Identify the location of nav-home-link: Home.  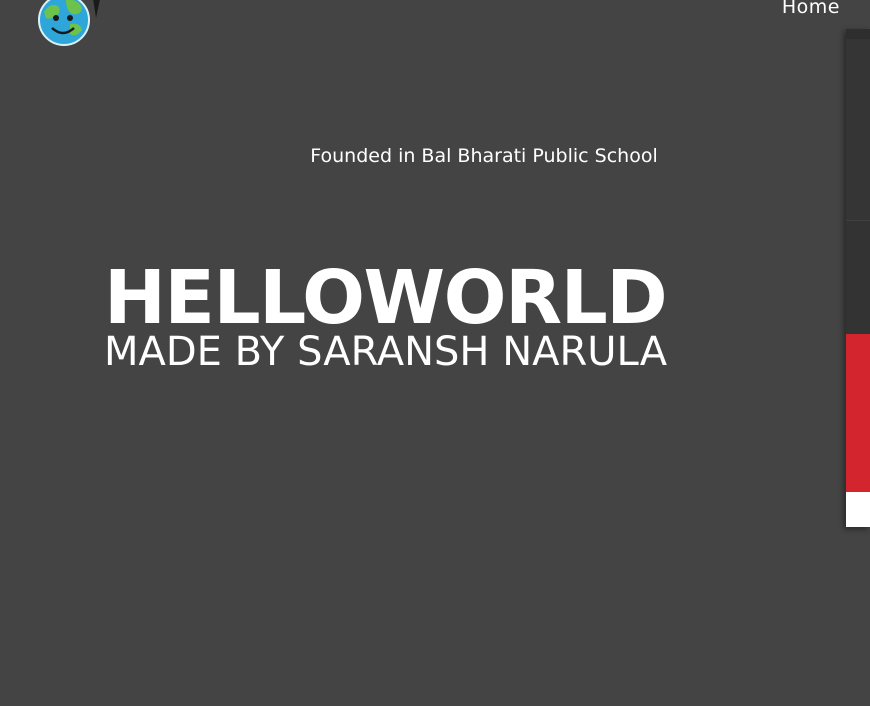
(811, 9).